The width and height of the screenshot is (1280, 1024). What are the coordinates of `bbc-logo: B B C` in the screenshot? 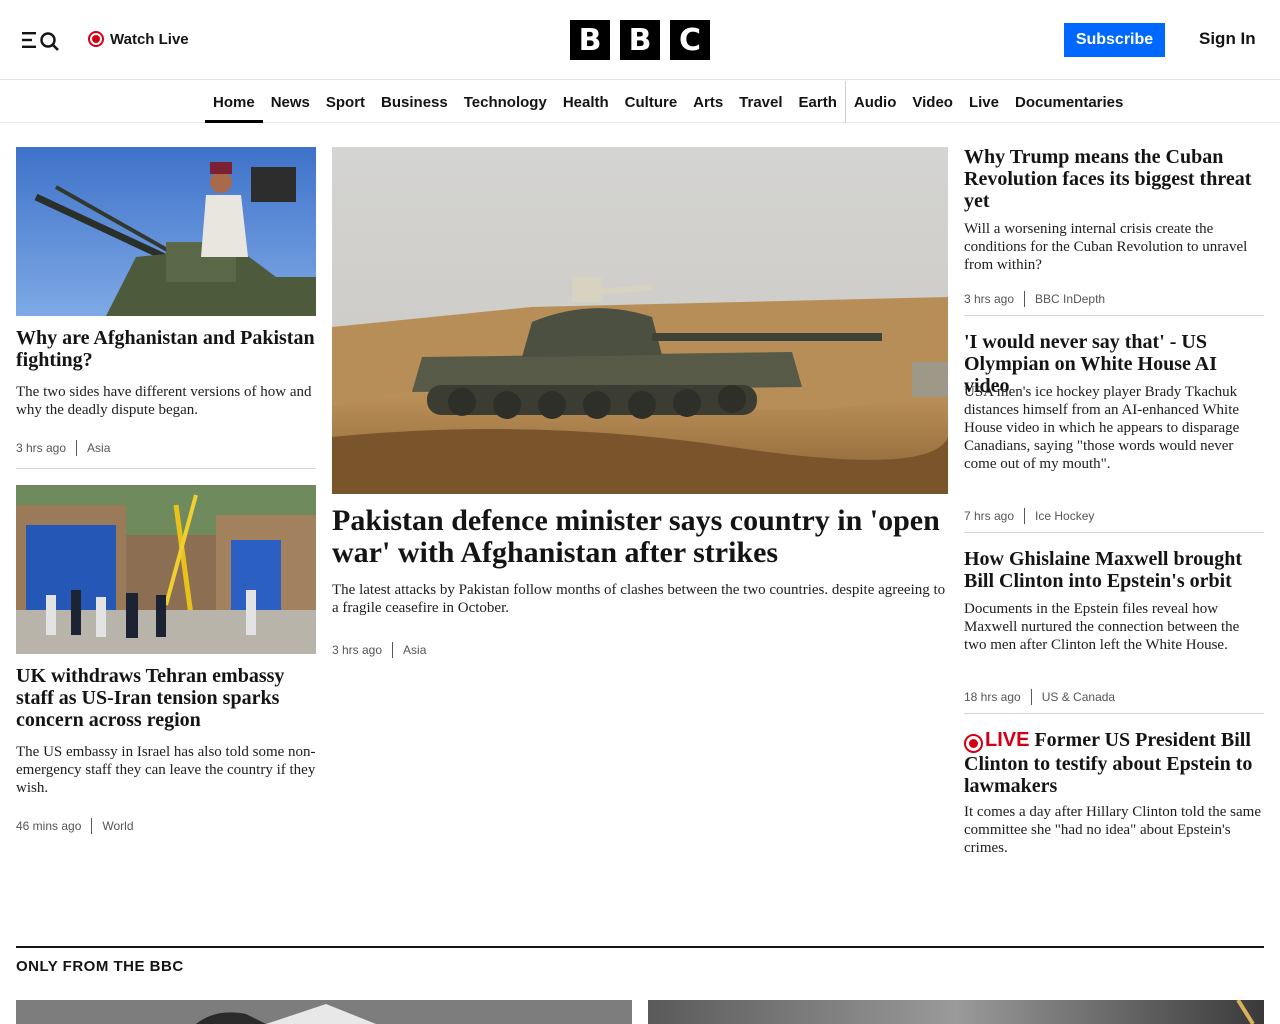 It's located at (640, 40).